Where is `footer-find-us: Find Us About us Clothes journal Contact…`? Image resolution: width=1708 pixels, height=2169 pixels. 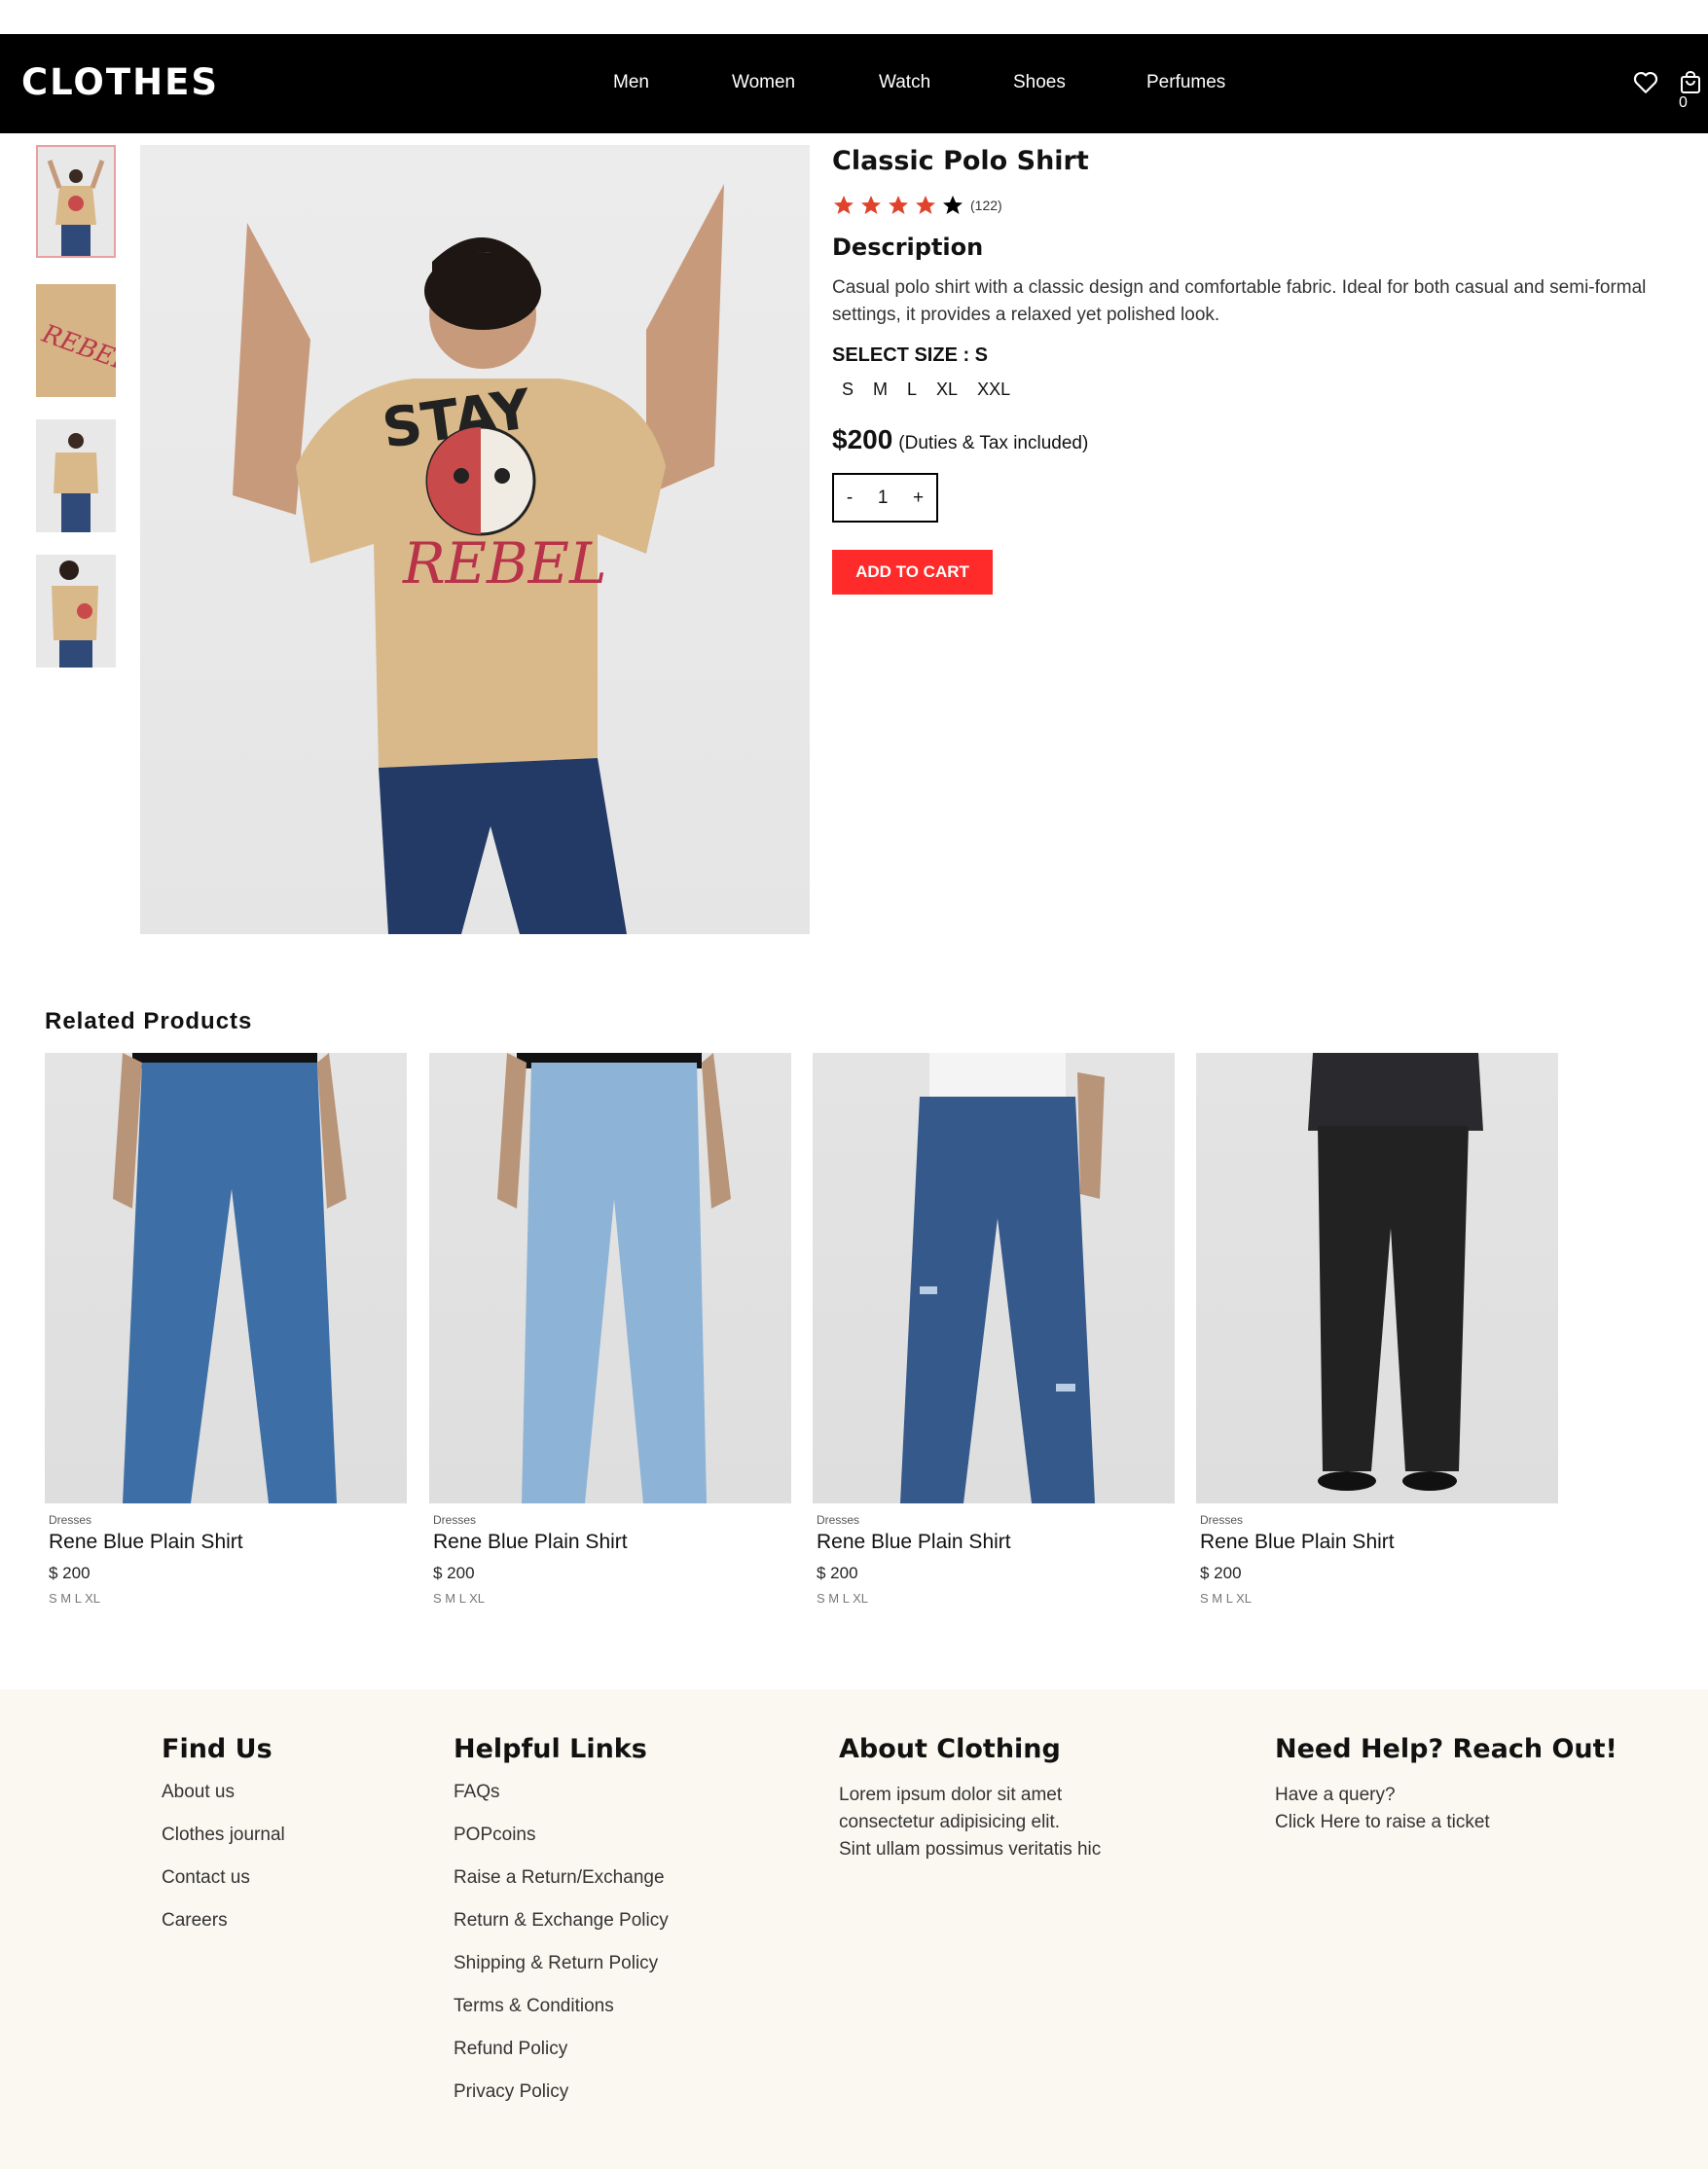
footer-find-us: Find Us About us Clothes journal Contact… is located at coordinates (223, 1843).